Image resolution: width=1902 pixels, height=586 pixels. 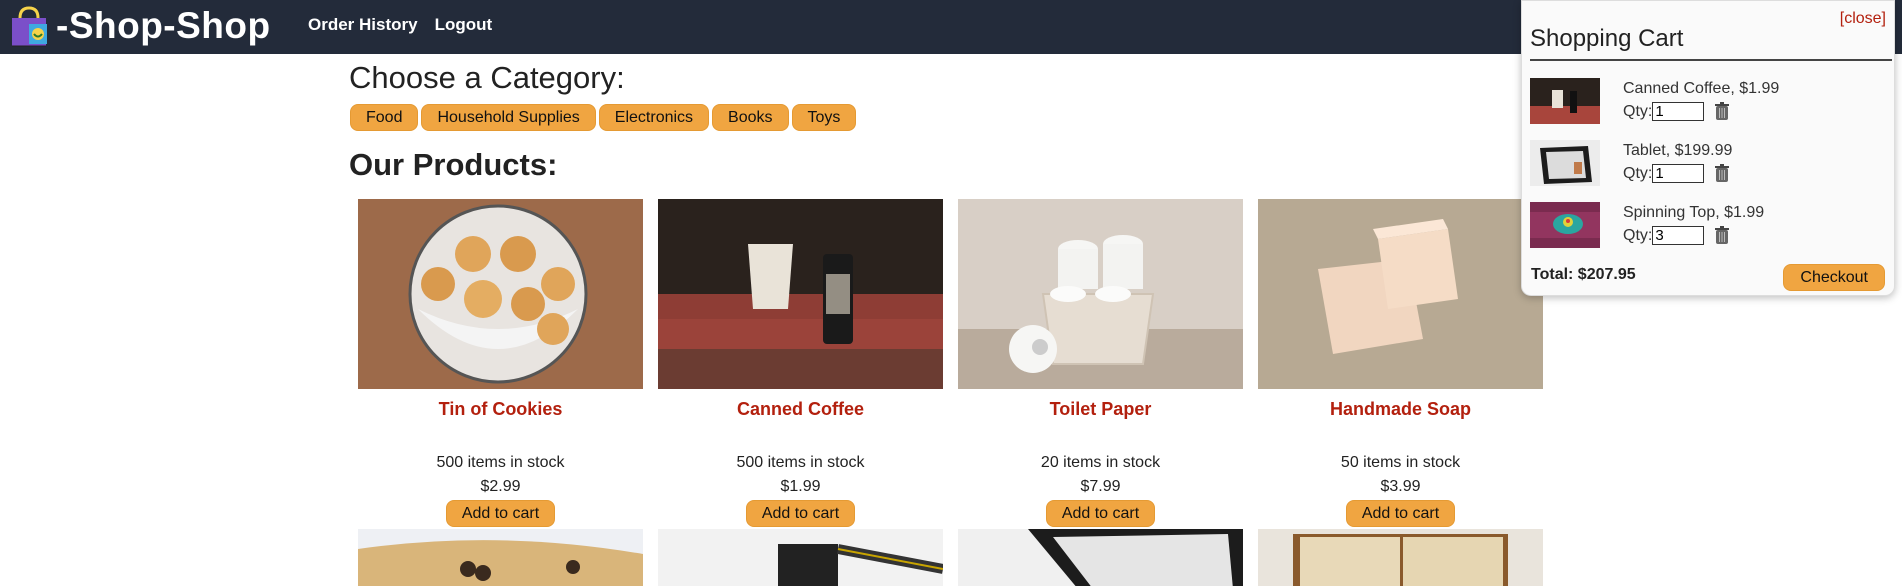 I want to click on cart-divider, so click(x=1711, y=60).